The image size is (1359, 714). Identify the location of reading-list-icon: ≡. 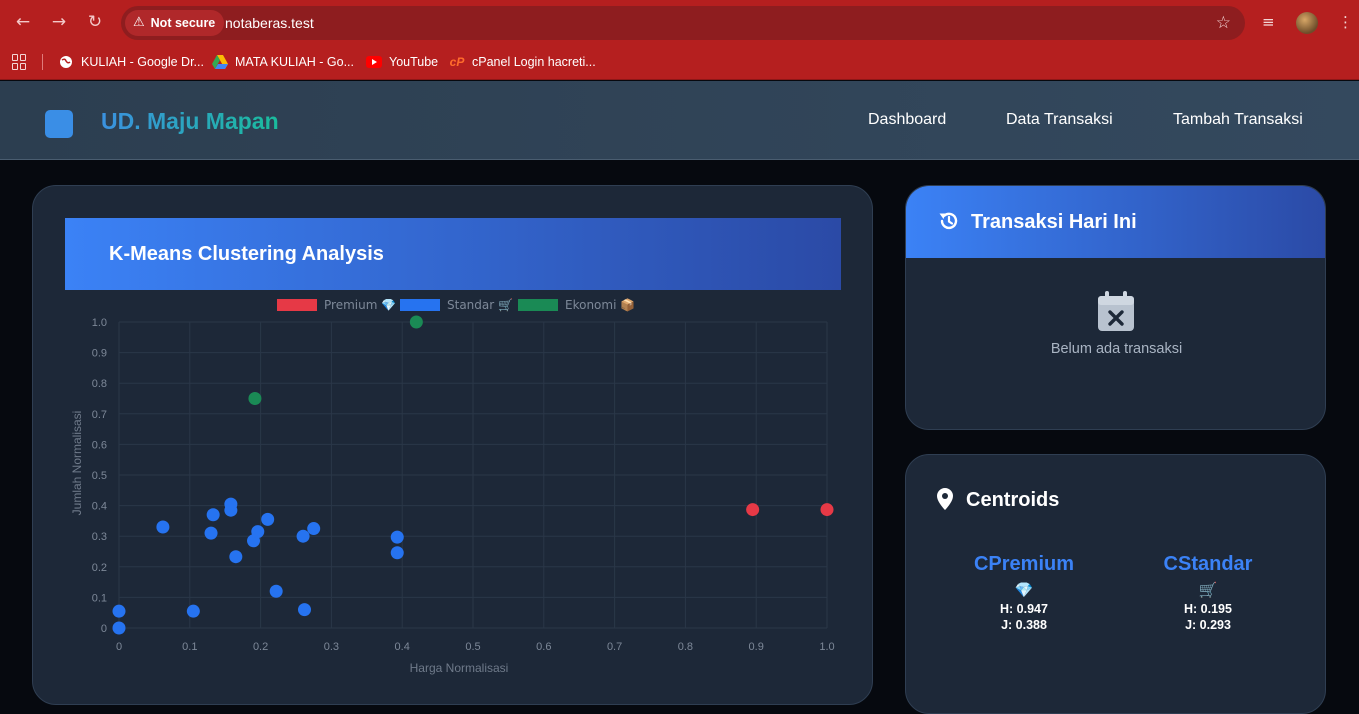
(1268, 22).